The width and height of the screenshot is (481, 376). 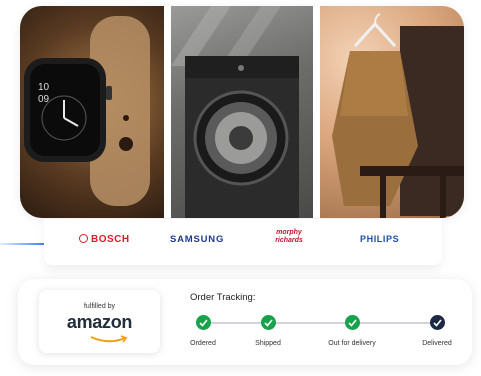 What do you see at coordinates (323, 323) in the screenshot?
I see `tracking-progress-line` at bounding box center [323, 323].